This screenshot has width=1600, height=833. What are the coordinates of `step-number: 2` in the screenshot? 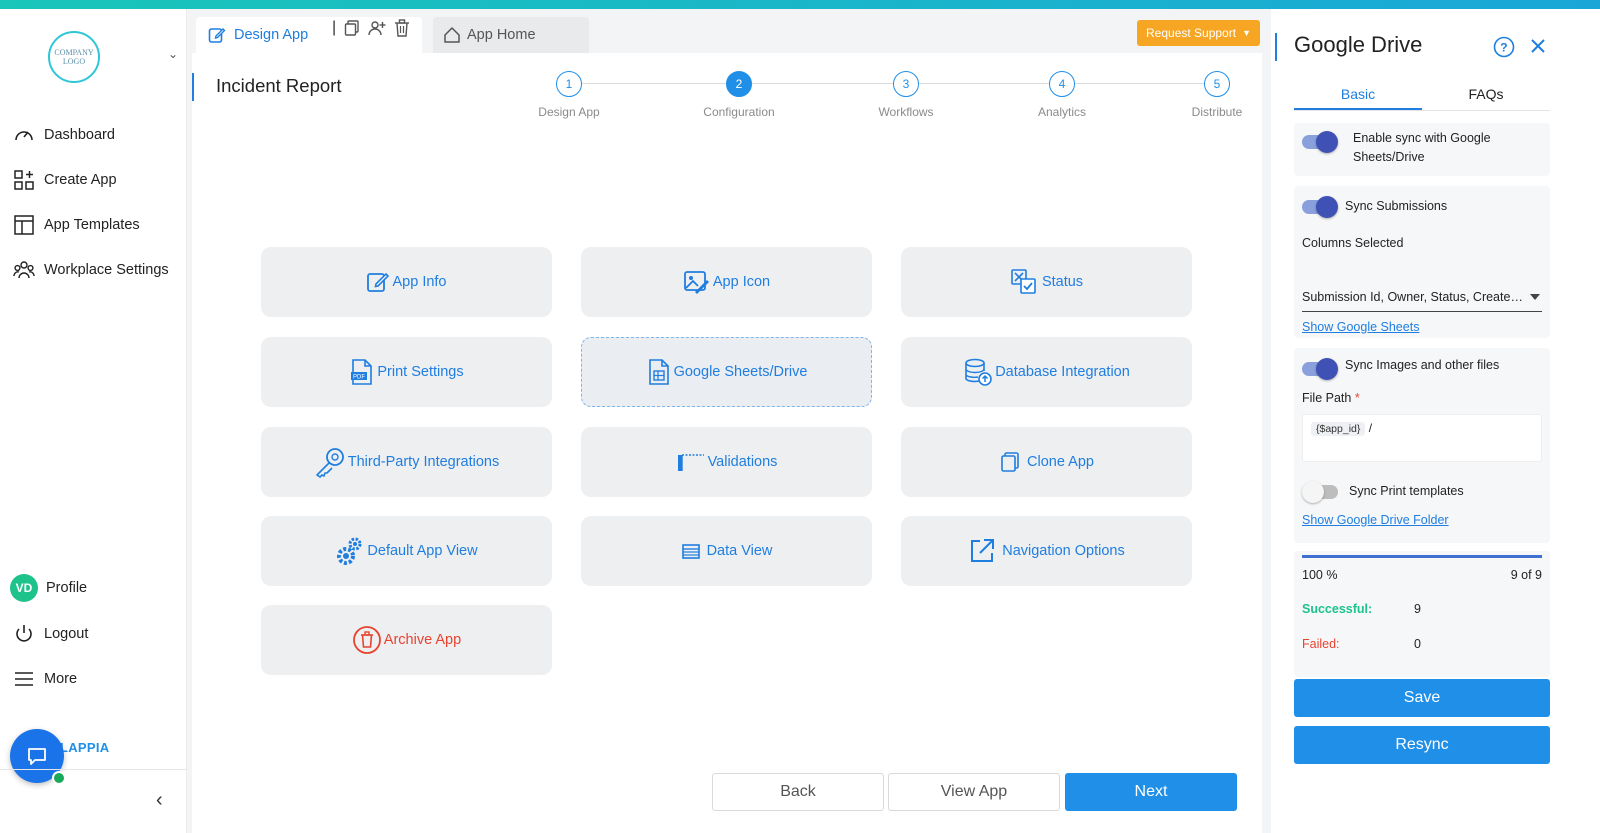 It's located at (739, 84).